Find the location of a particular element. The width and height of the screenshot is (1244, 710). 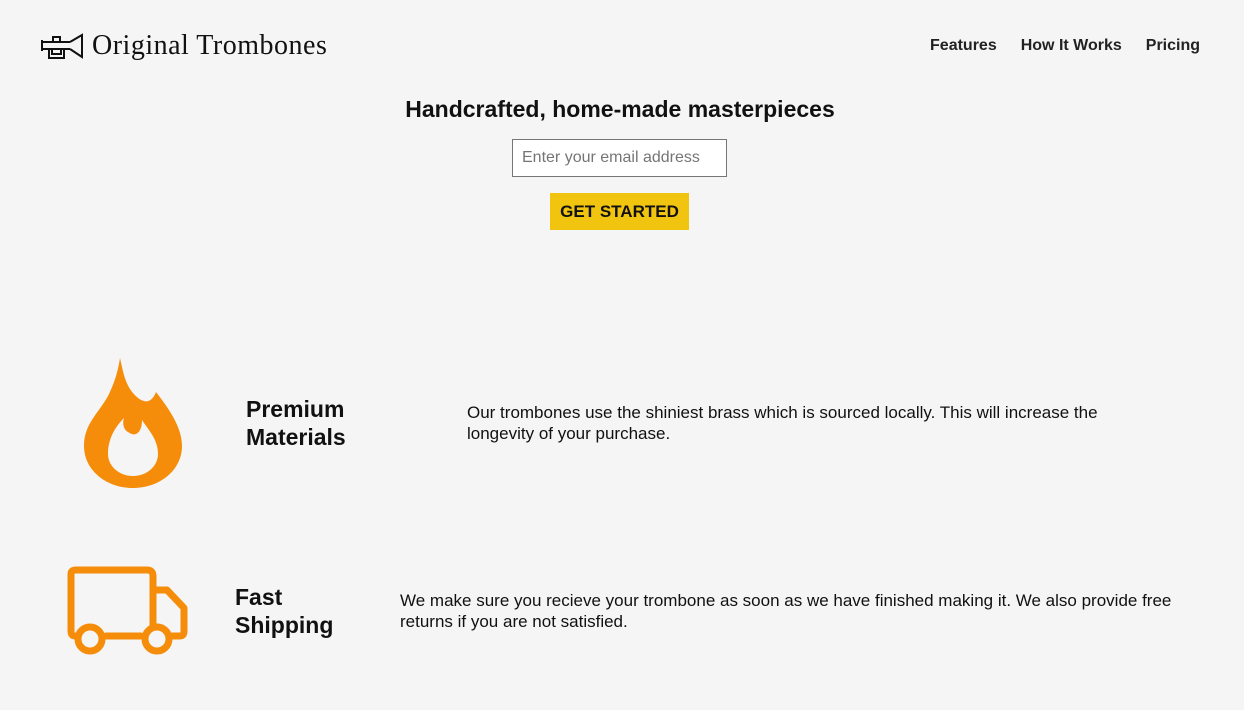

feature-title: Premium Materials is located at coordinates (296, 423).